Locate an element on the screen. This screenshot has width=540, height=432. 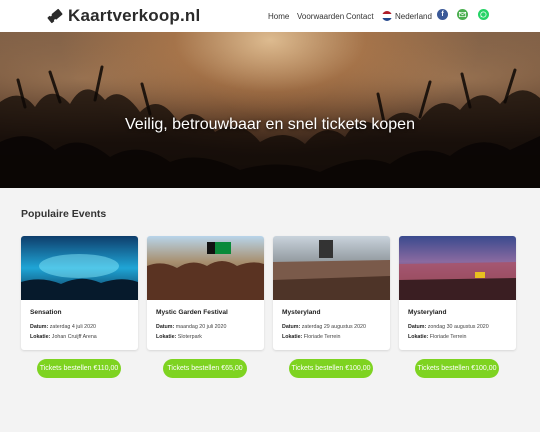
nav-contact-link: Contact is located at coordinates (360, 16).